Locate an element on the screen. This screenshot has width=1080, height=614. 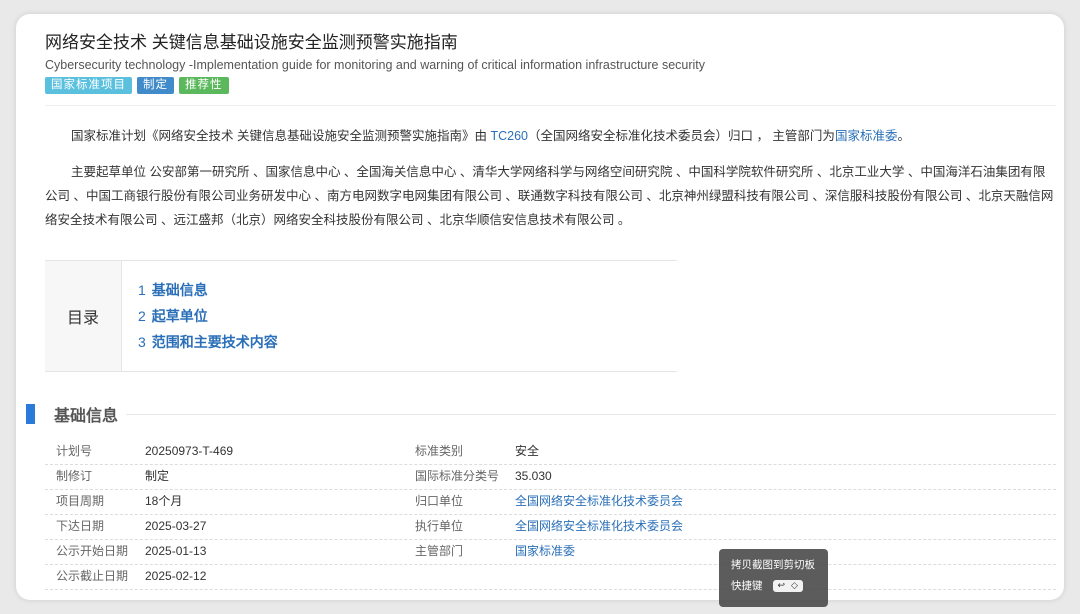
field-value: 20250973-T-469 is located at coordinates (189, 451).